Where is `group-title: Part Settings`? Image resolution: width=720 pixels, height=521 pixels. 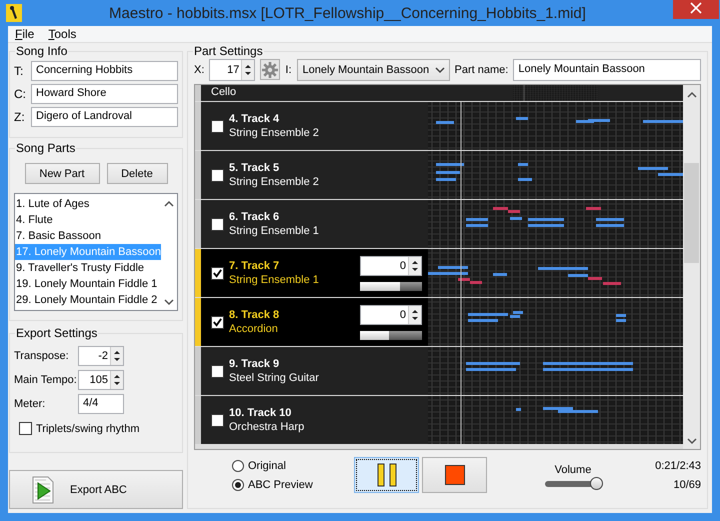 group-title: Part Settings is located at coordinates (228, 51).